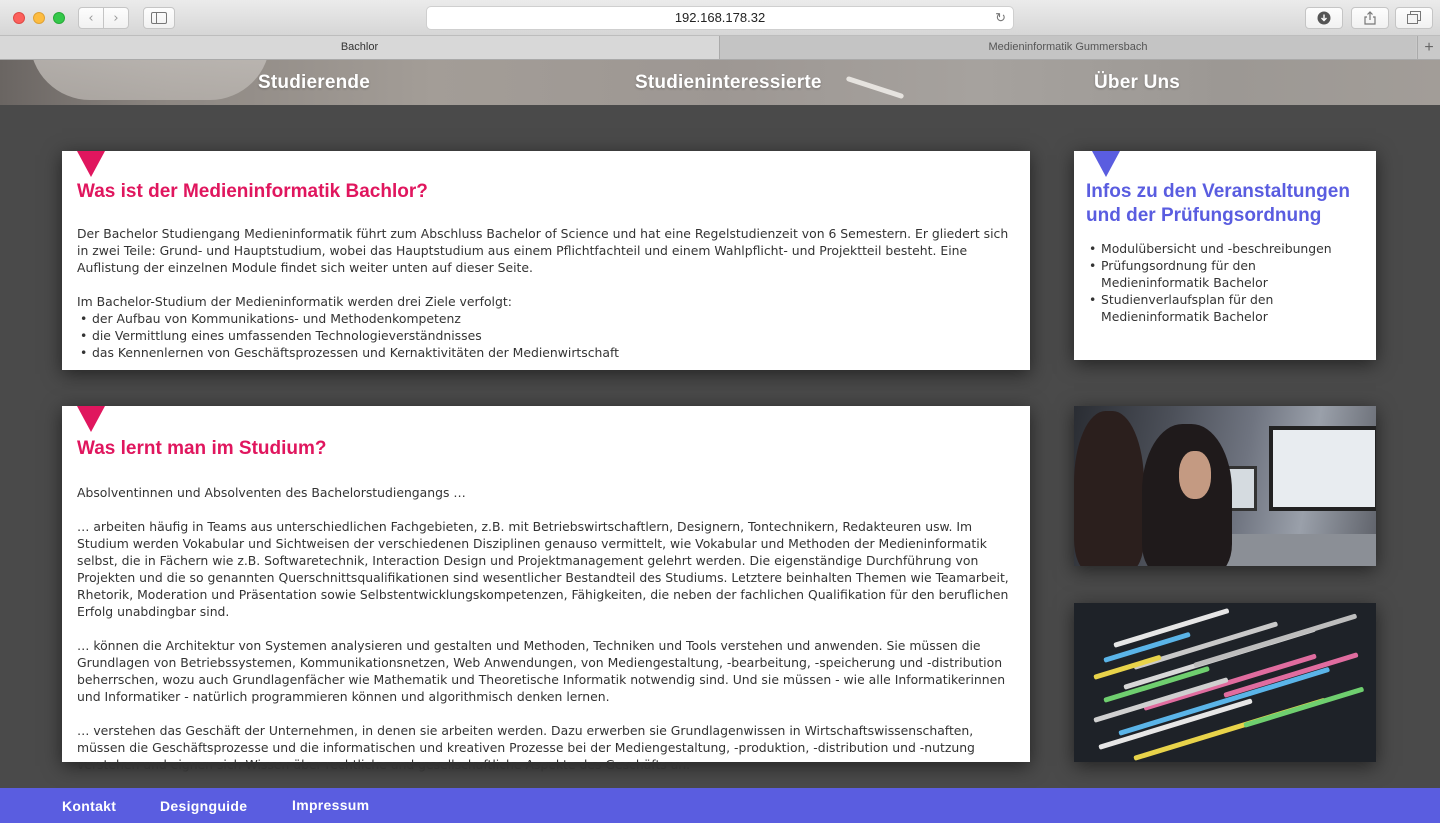 This screenshot has width=1440, height=823. Describe the element at coordinates (1000, 18) in the screenshot. I see `reload-icon: ↻` at that location.